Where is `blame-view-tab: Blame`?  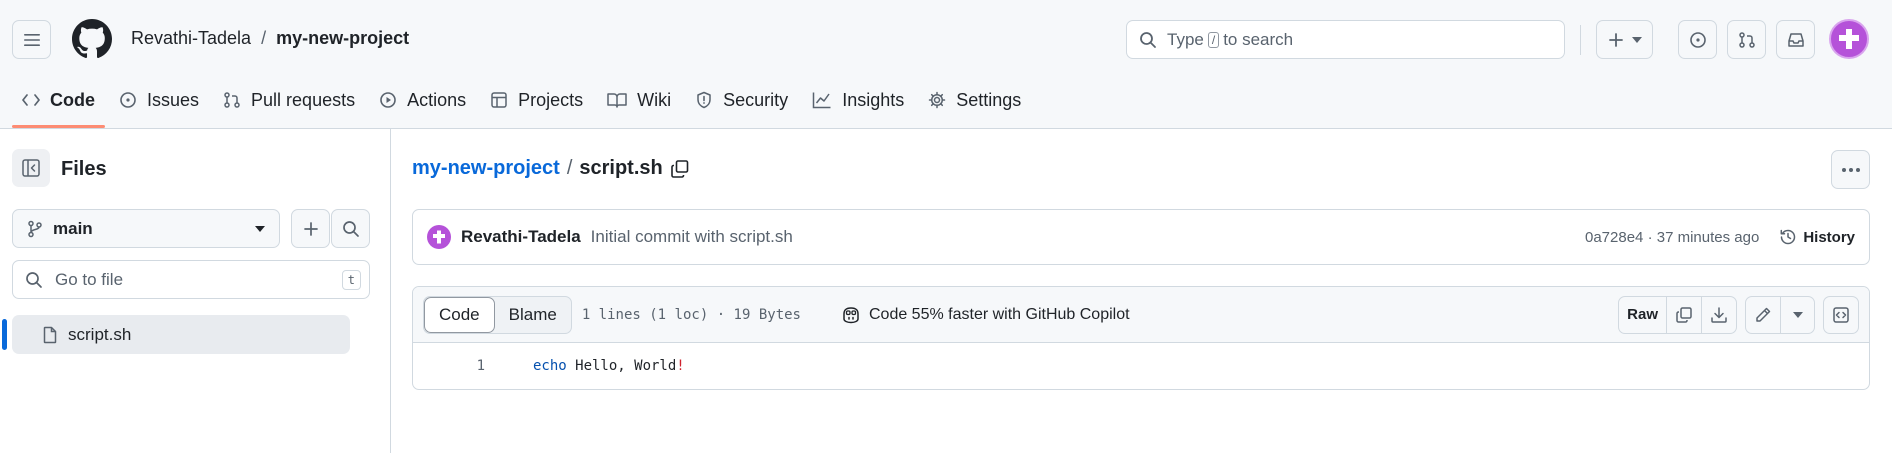
blame-view-tab: Blame is located at coordinates (533, 315).